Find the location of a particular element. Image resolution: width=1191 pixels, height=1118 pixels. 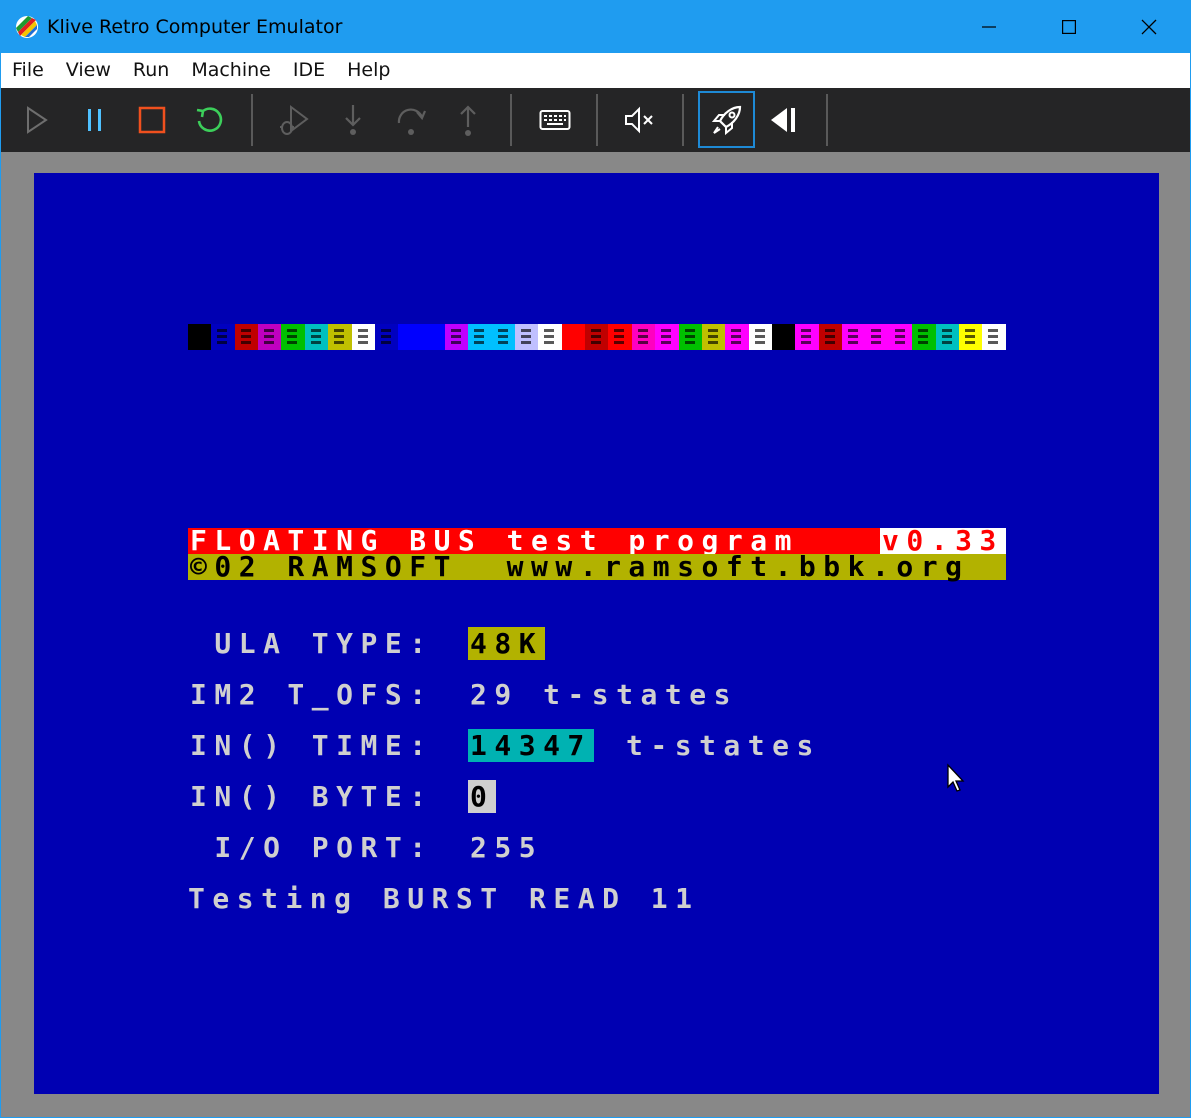

in-byte-label: IN() BYTE: is located at coordinates (312, 796).